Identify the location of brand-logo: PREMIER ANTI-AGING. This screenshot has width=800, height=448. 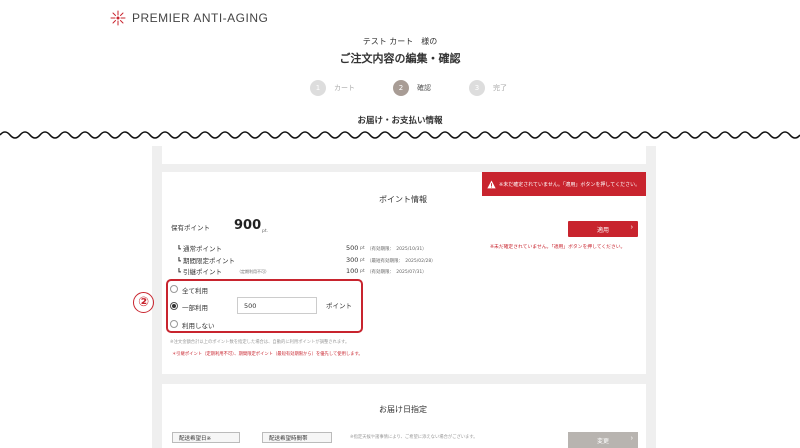
(189, 18).